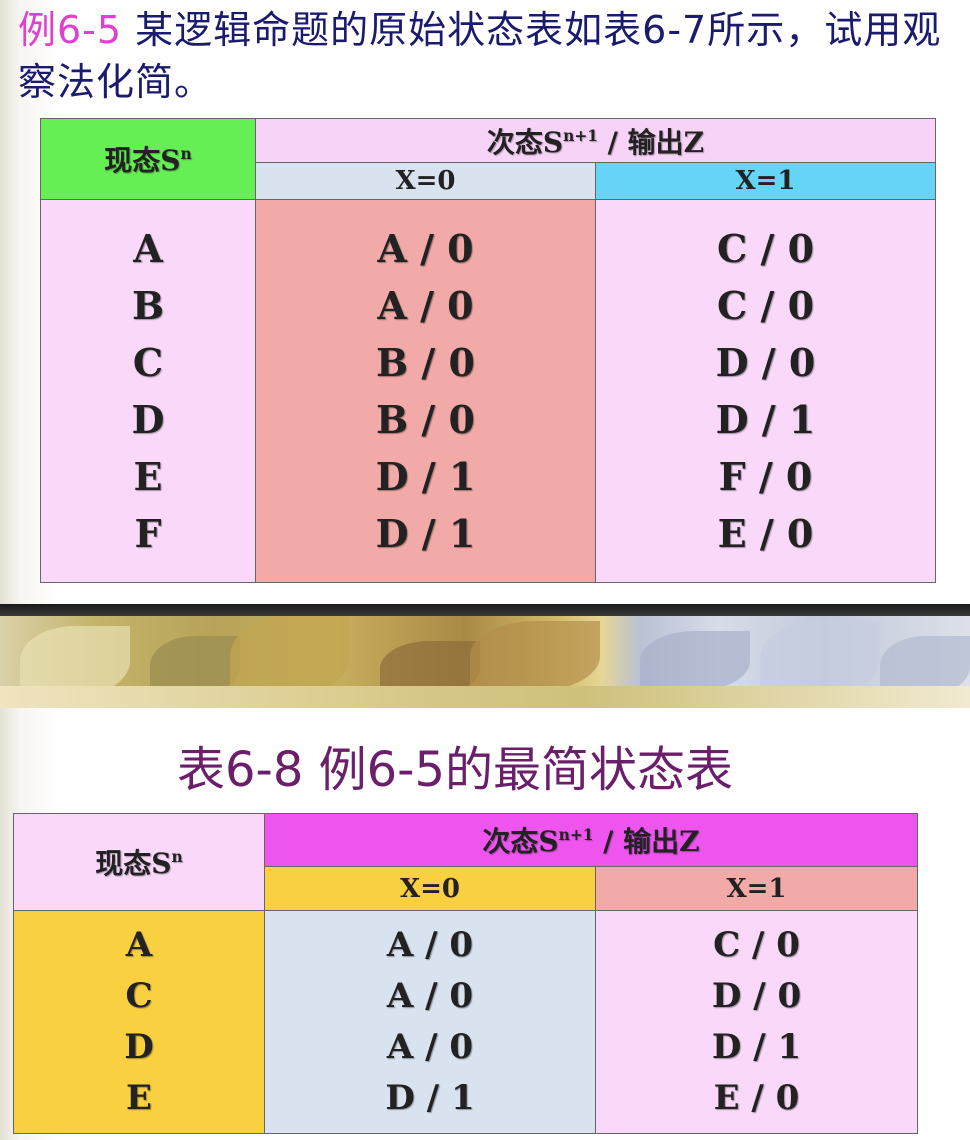  Describe the element at coordinates (480, 56) in the screenshot. I see `example-text: 某逻辑命题的原始状态表如表6-7所示，试用观察法化简。` at that location.